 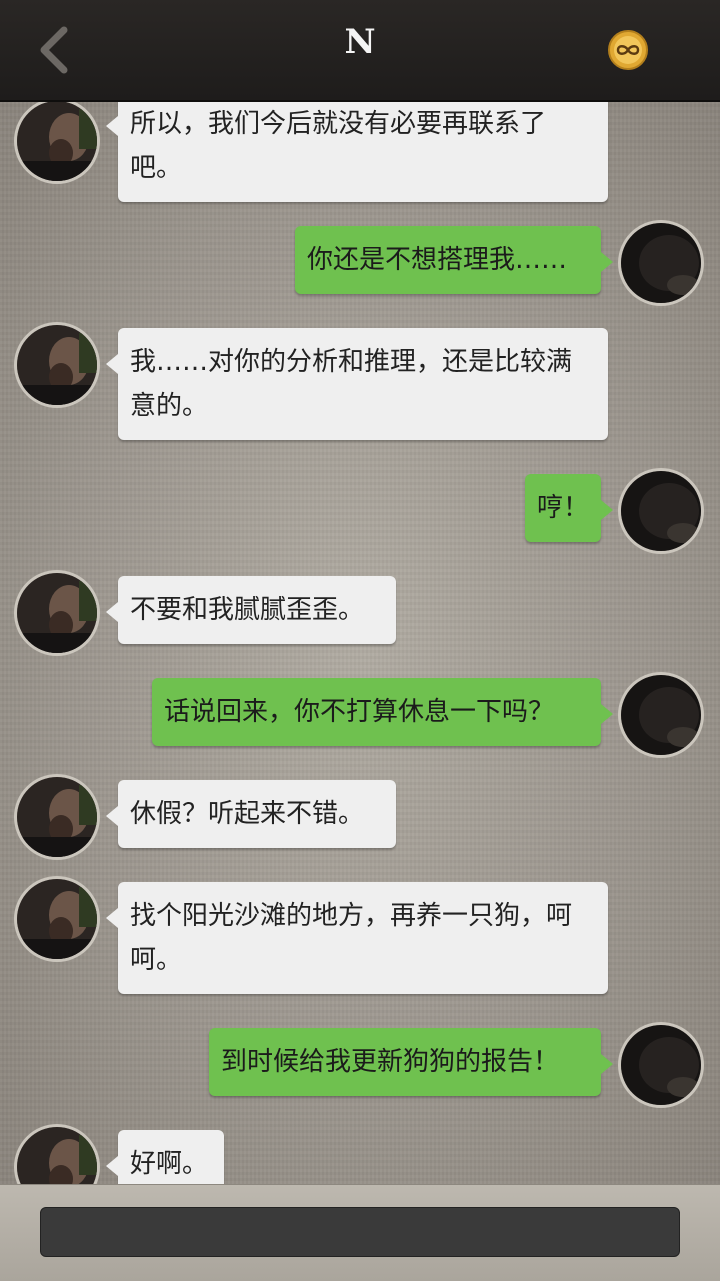 I want to click on input-bar, so click(x=360, y=1232).